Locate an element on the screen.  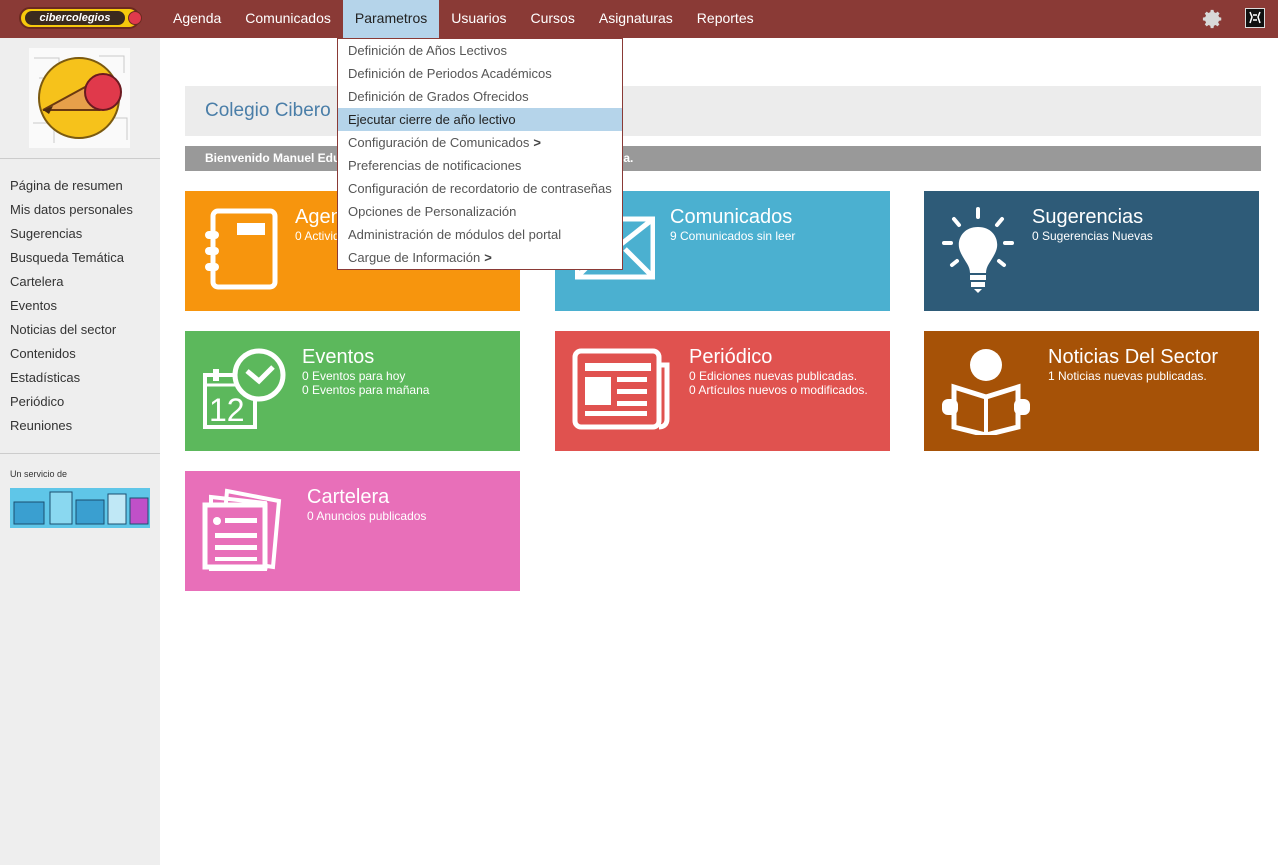
sidebar-item-datos-personales: Mis datos personales is located at coordinates (71, 212).